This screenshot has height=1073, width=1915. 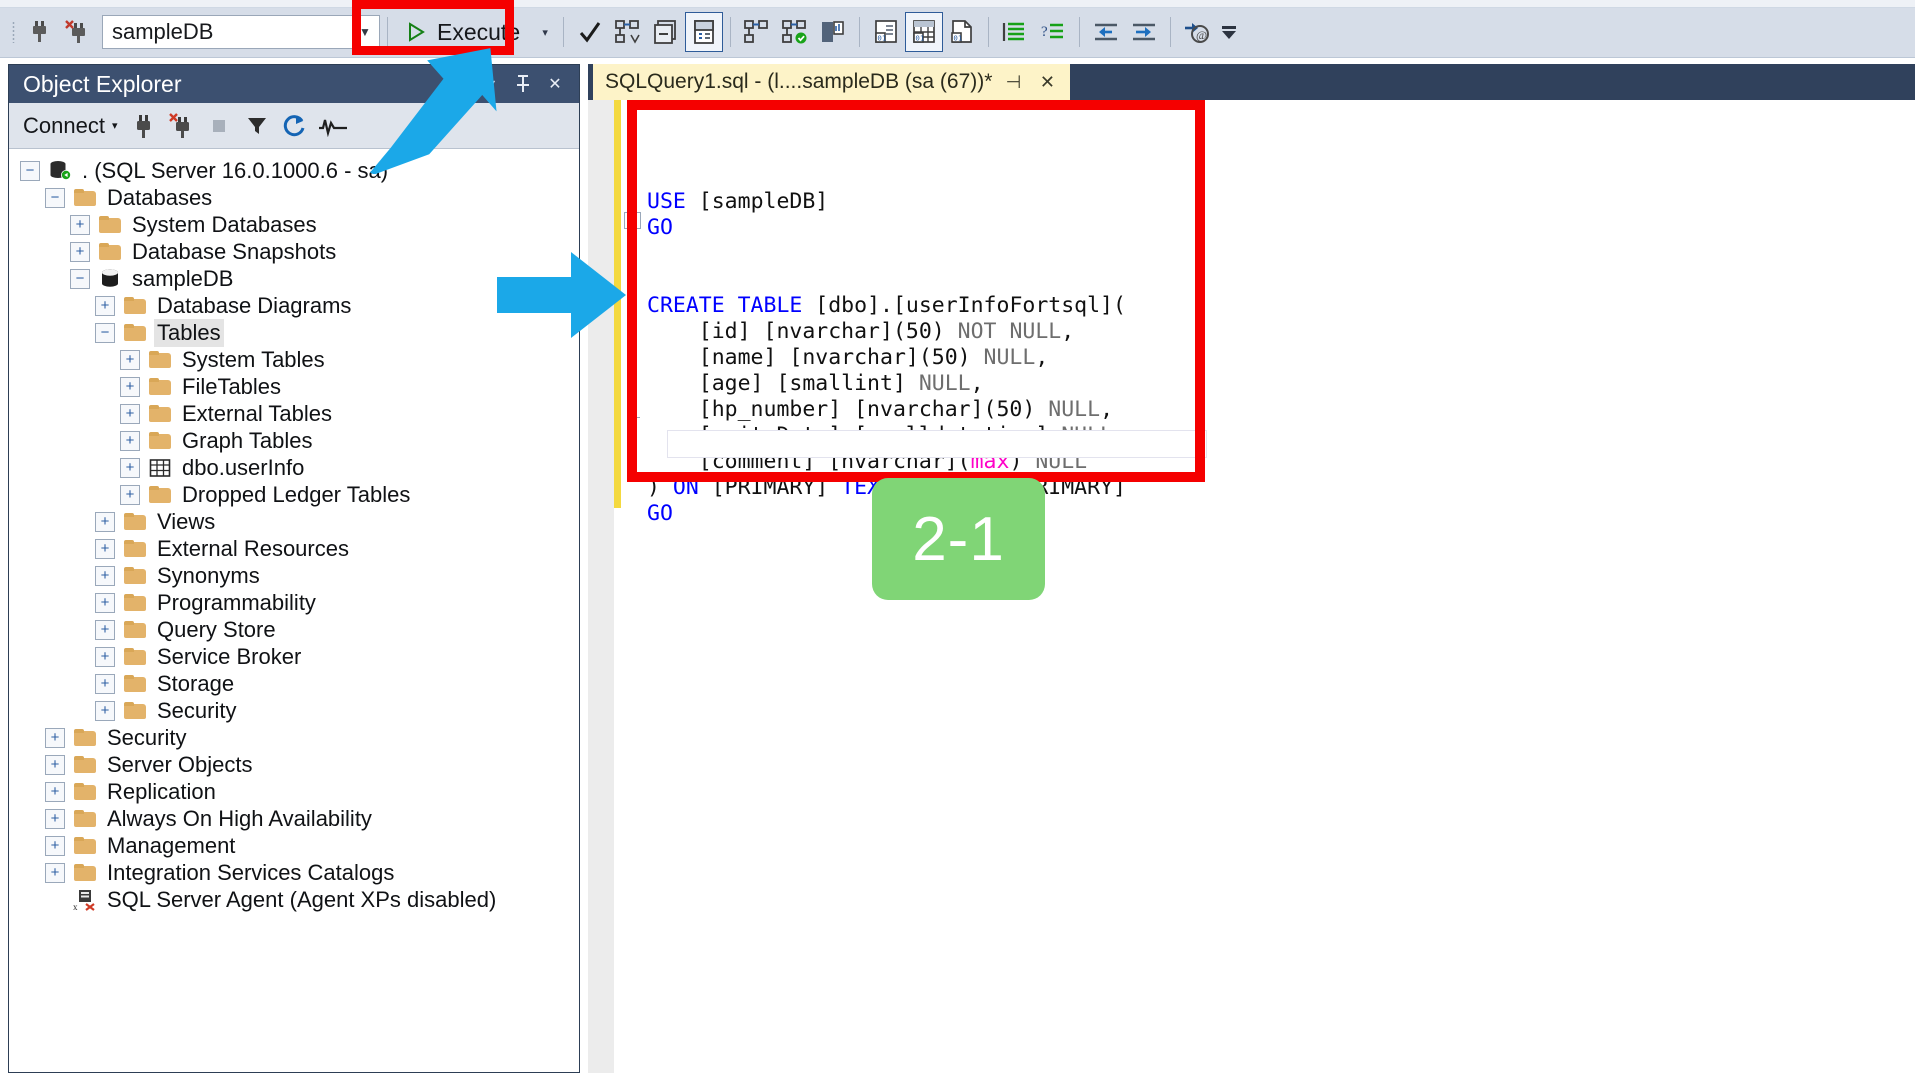 I want to click on grip-handle, so click(x=13, y=32).